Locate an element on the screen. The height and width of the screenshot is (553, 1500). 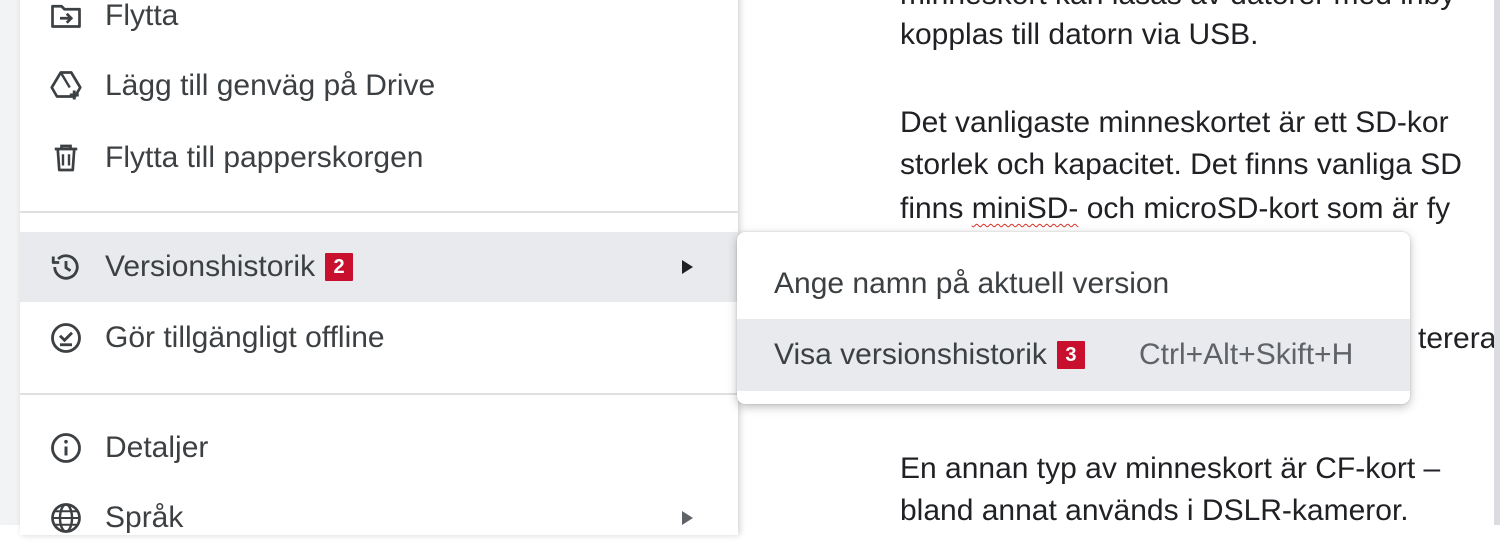
info-icon is located at coordinates (66, 448).